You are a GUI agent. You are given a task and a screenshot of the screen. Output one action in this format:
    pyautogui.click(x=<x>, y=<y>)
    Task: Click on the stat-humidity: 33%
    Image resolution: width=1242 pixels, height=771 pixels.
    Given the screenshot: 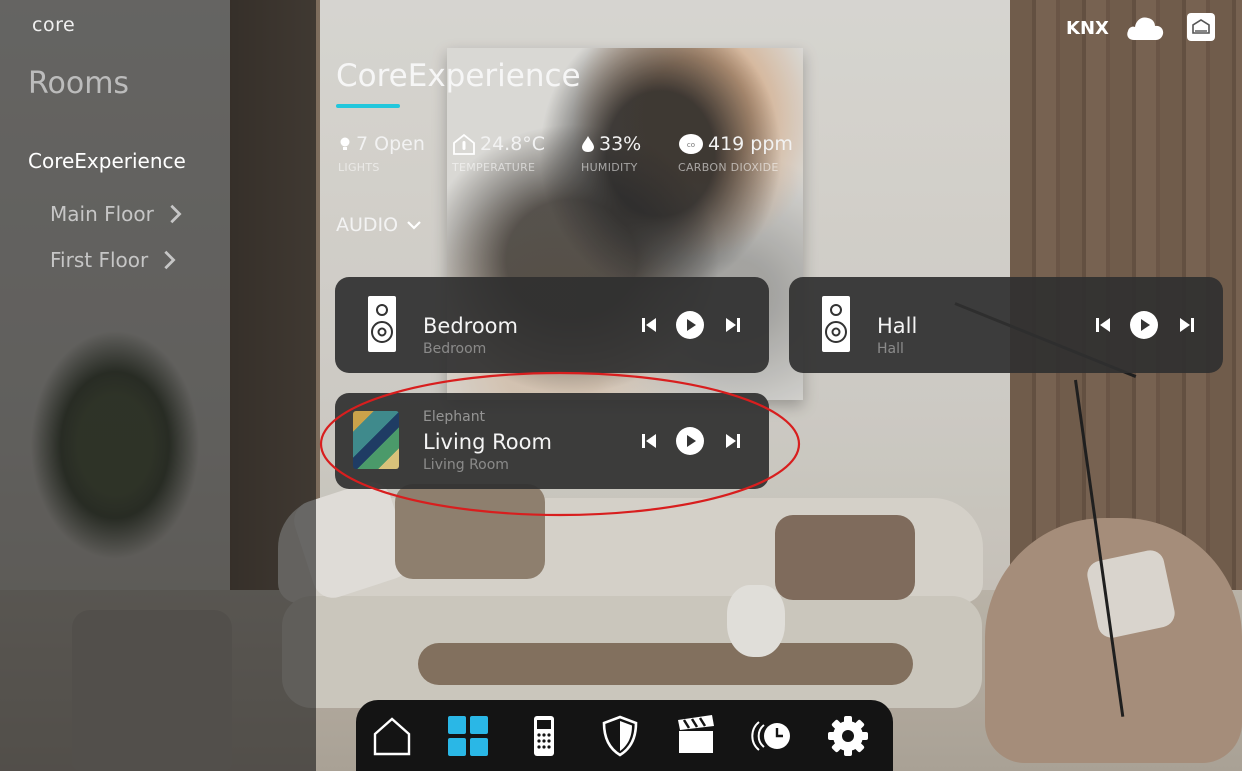 What is the action you would take?
    pyautogui.click(x=611, y=144)
    